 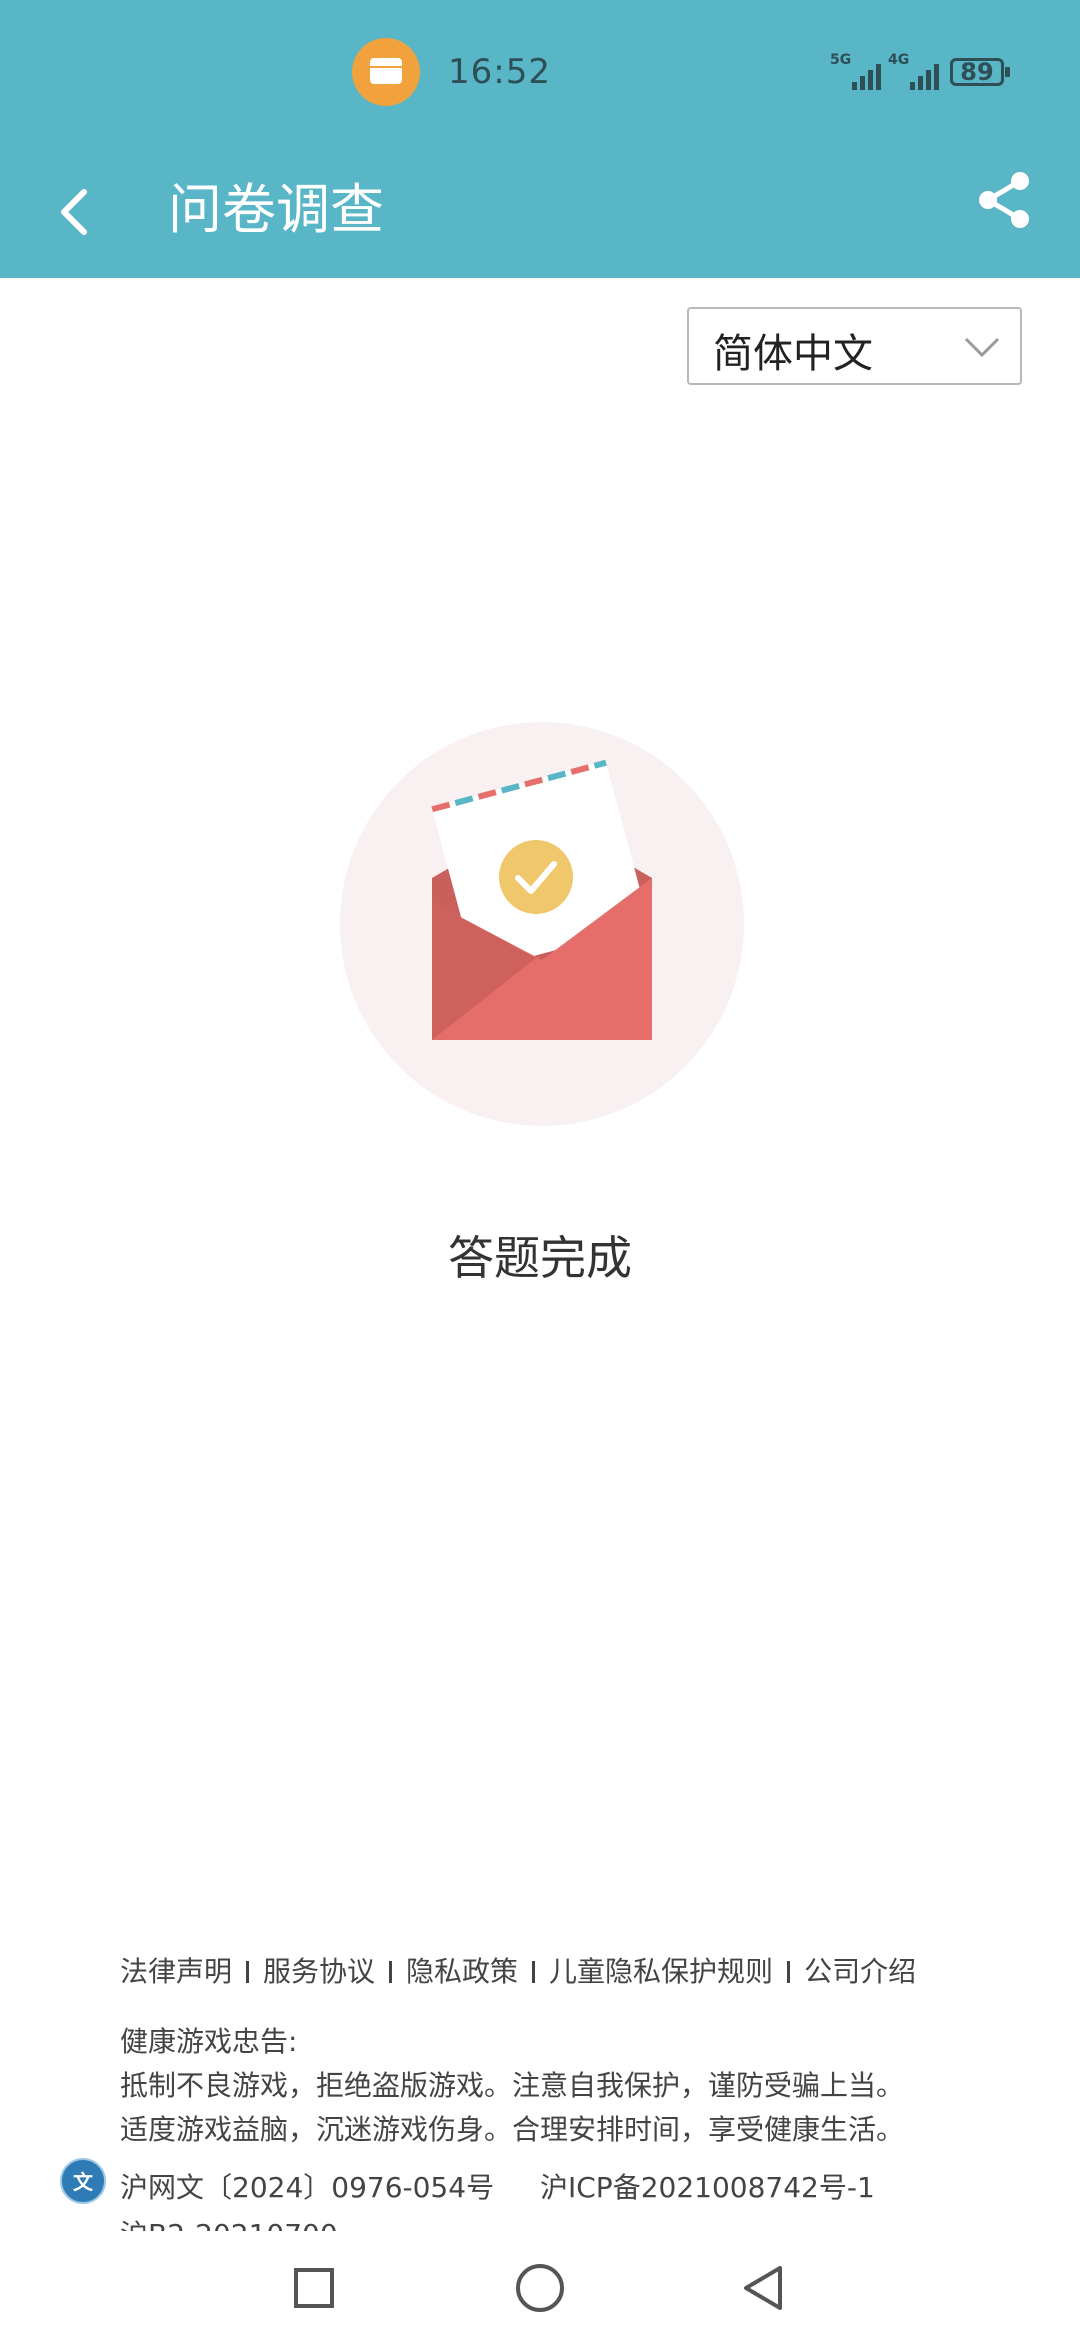 I want to click on chevron-down-icon, so click(x=982, y=347).